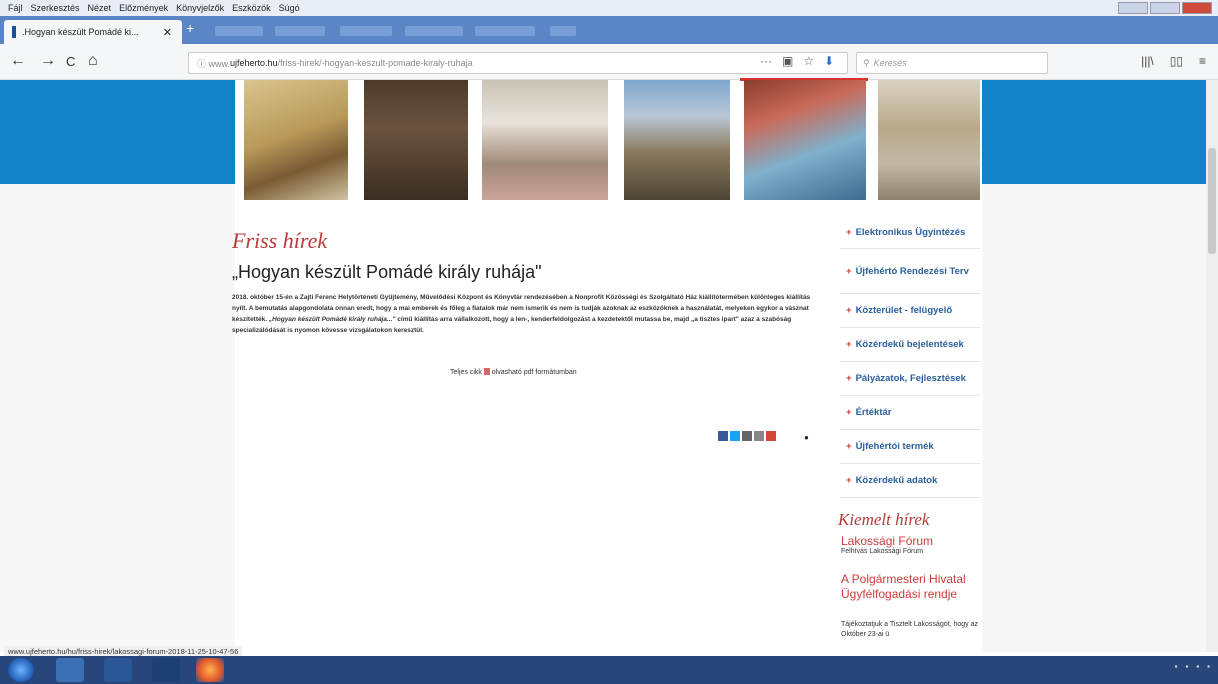 The height and width of the screenshot is (684, 1218). What do you see at coordinates (332, 319) in the screenshot?
I see `article-body-italic: „Hogyan készült Pomádé király ruhája..."` at bounding box center [332, 319].